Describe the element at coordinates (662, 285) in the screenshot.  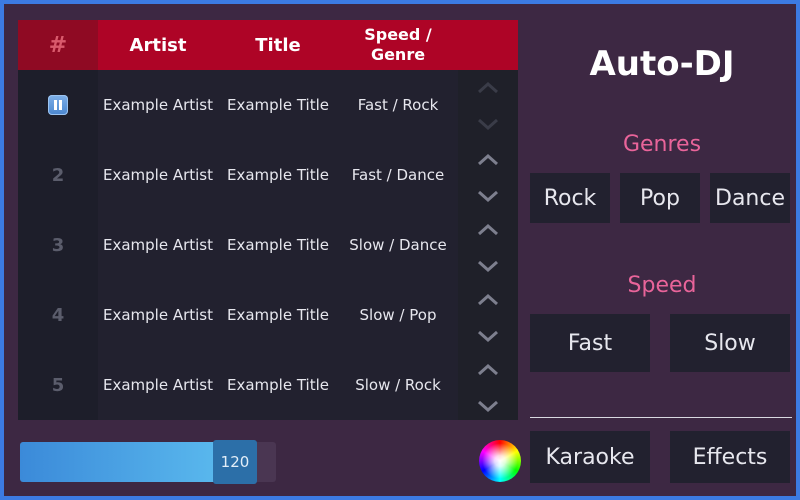
I see `speed-label: Speed` at that location.